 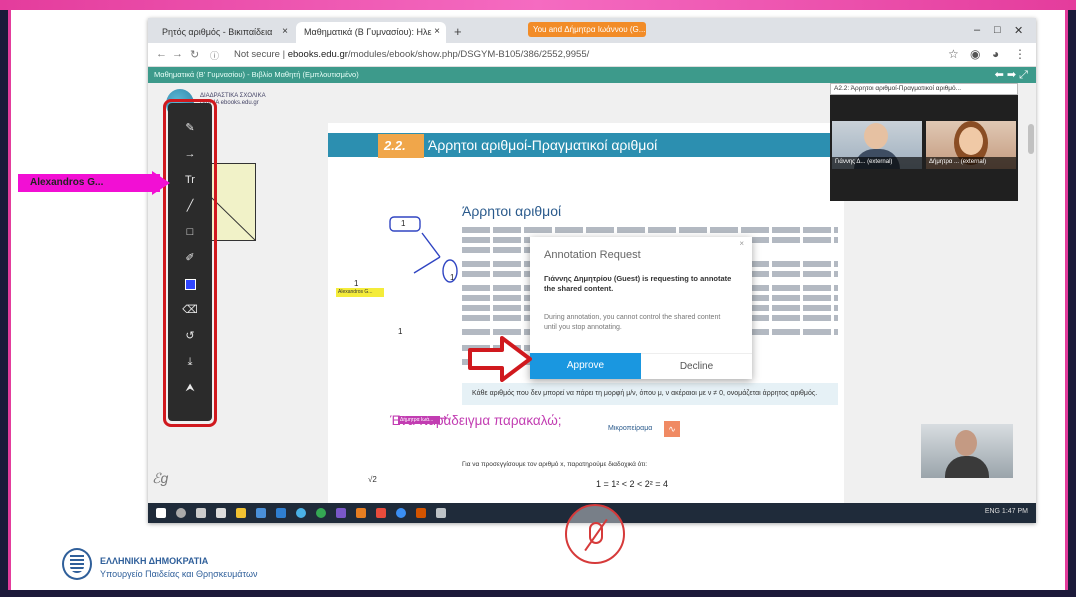 What do you see at coordinates (971, 163) in the screenshot?
I see `participant-name: Δήμητρα ... (external)` at bounding box center [971, 163].